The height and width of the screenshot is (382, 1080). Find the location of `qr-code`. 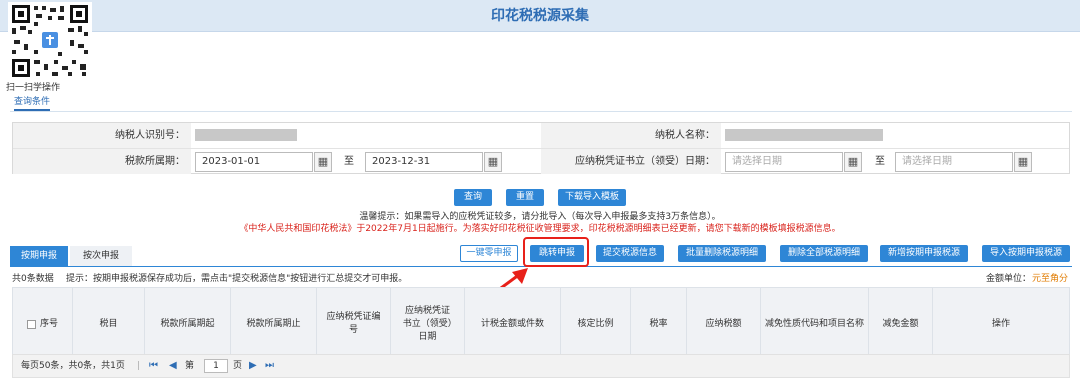

qr-code is located at coordinates (50, 41).